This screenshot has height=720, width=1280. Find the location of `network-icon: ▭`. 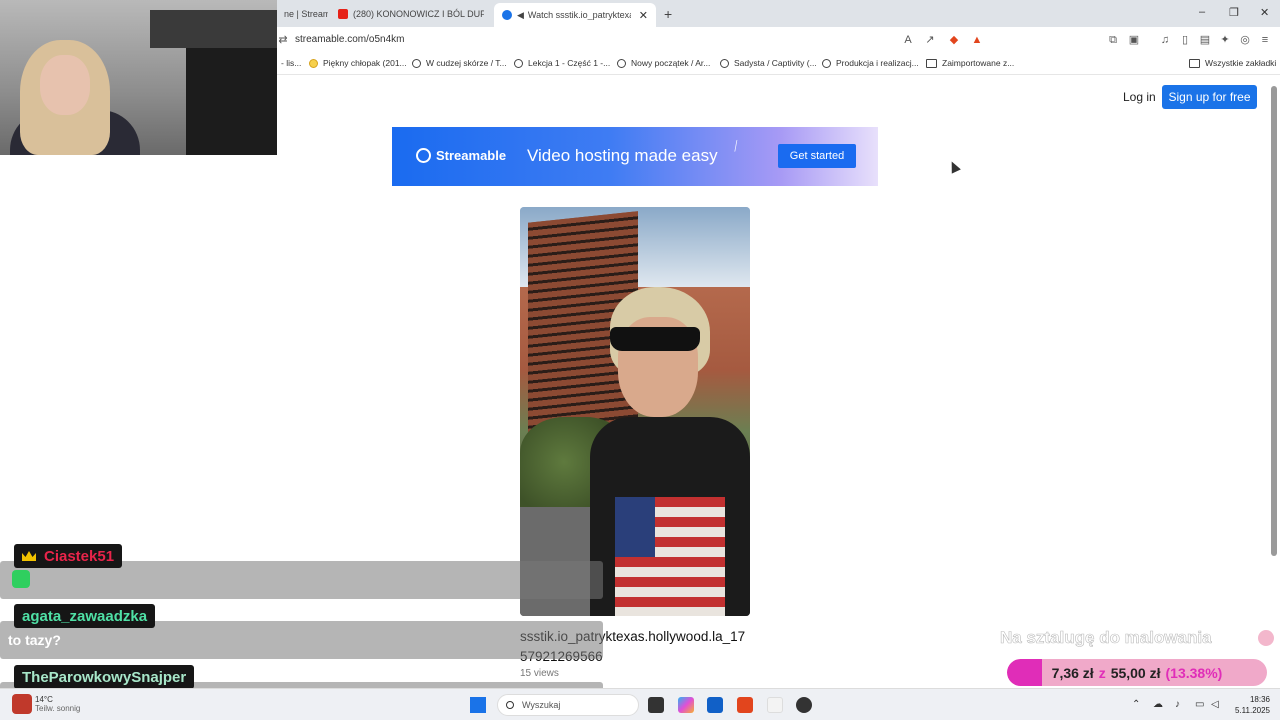

network-icon: ▭ is located at coordinates (1199, 704).